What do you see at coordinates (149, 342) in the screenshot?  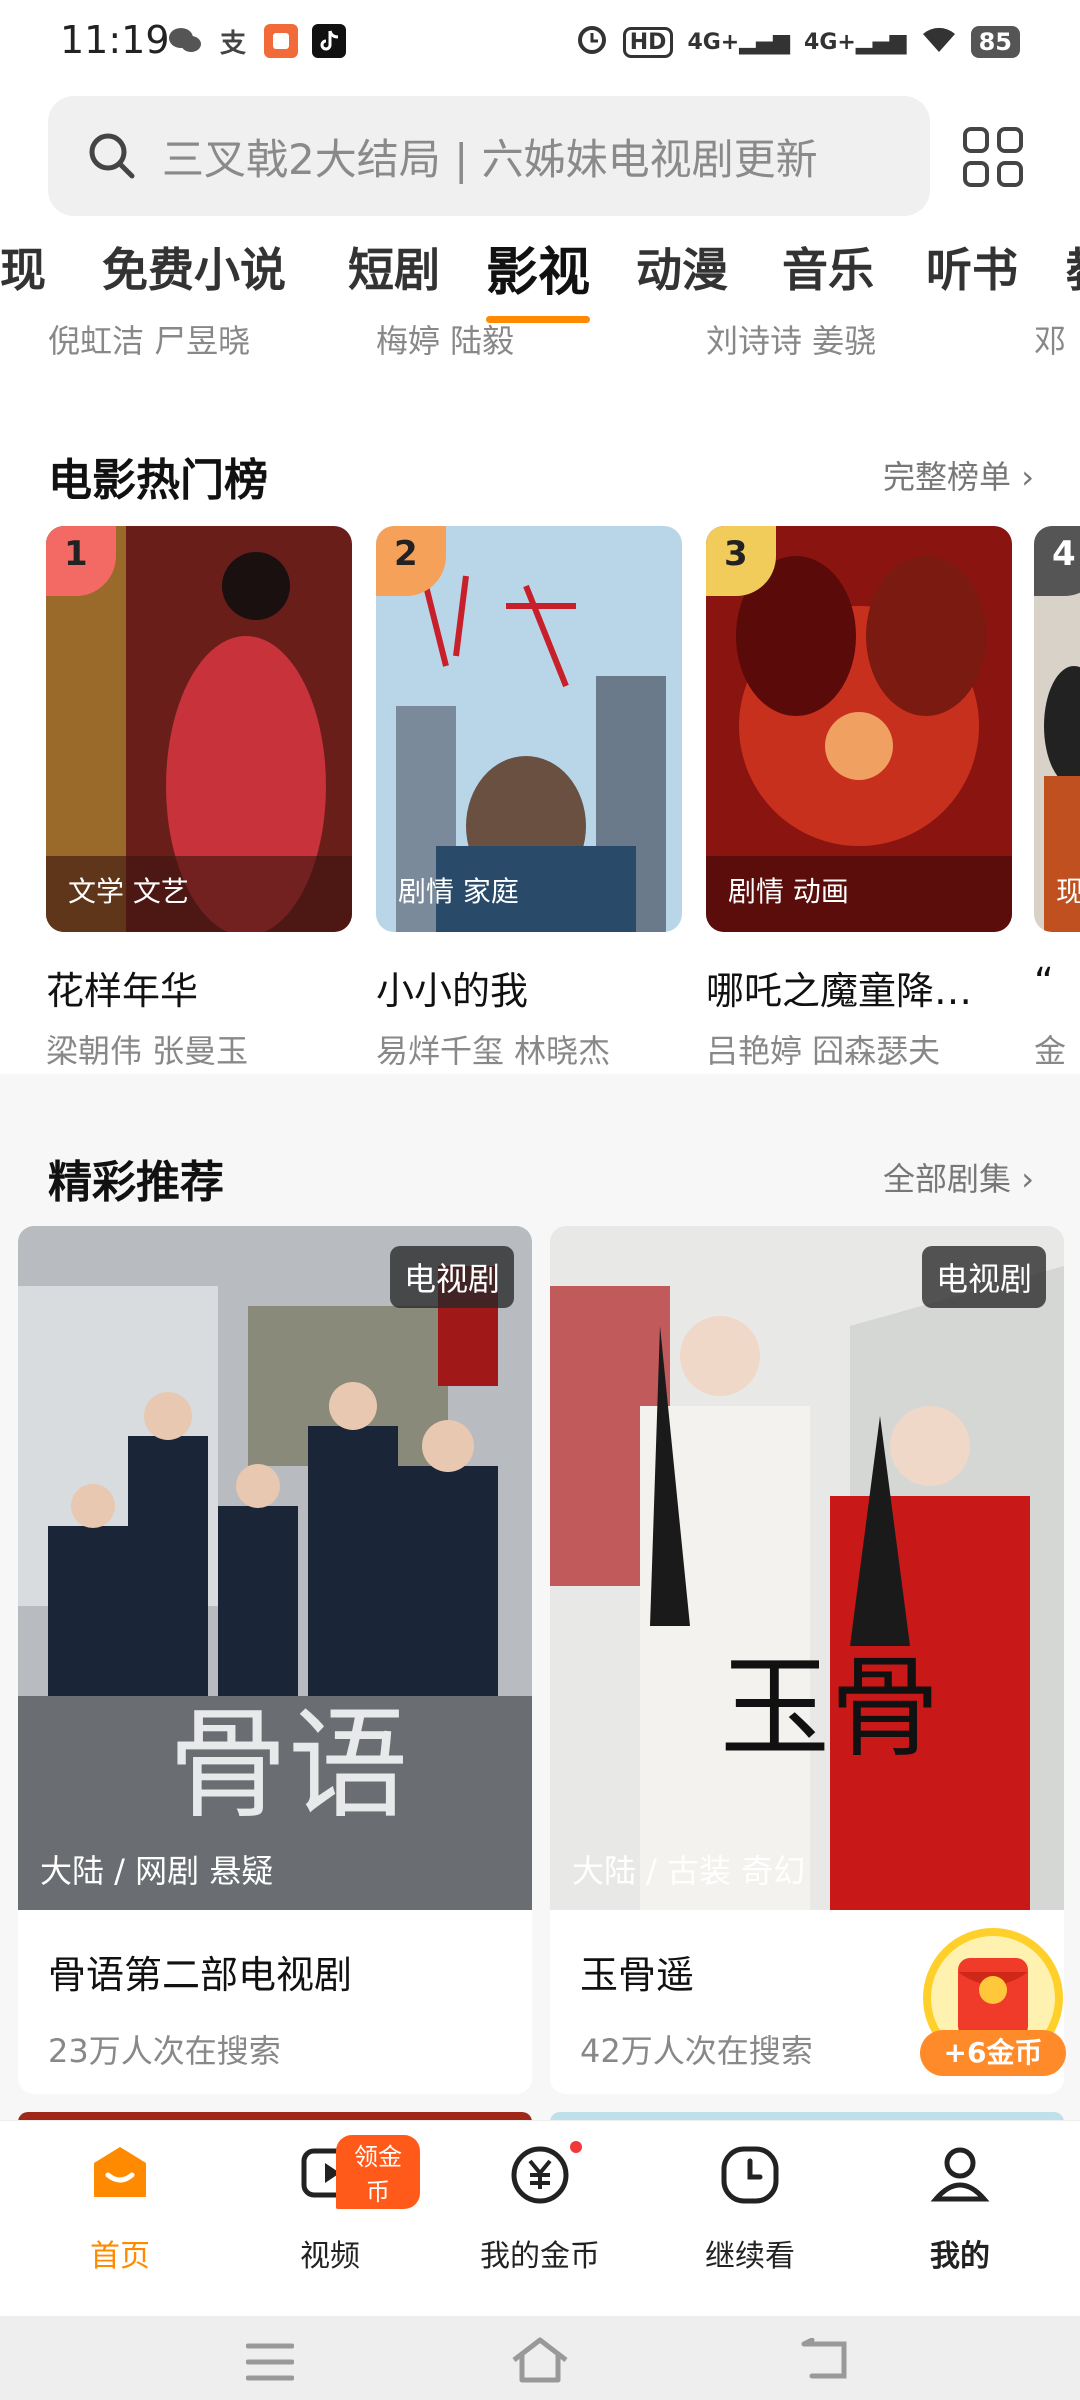 I see `partial-cast-1: 倪虹洁 尸昱晓` at bounding box center [149, 342].